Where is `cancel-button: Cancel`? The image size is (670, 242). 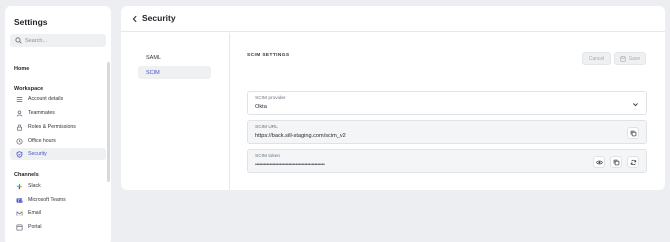 cancel-button: Cancel is located at coordinates (596, 58).